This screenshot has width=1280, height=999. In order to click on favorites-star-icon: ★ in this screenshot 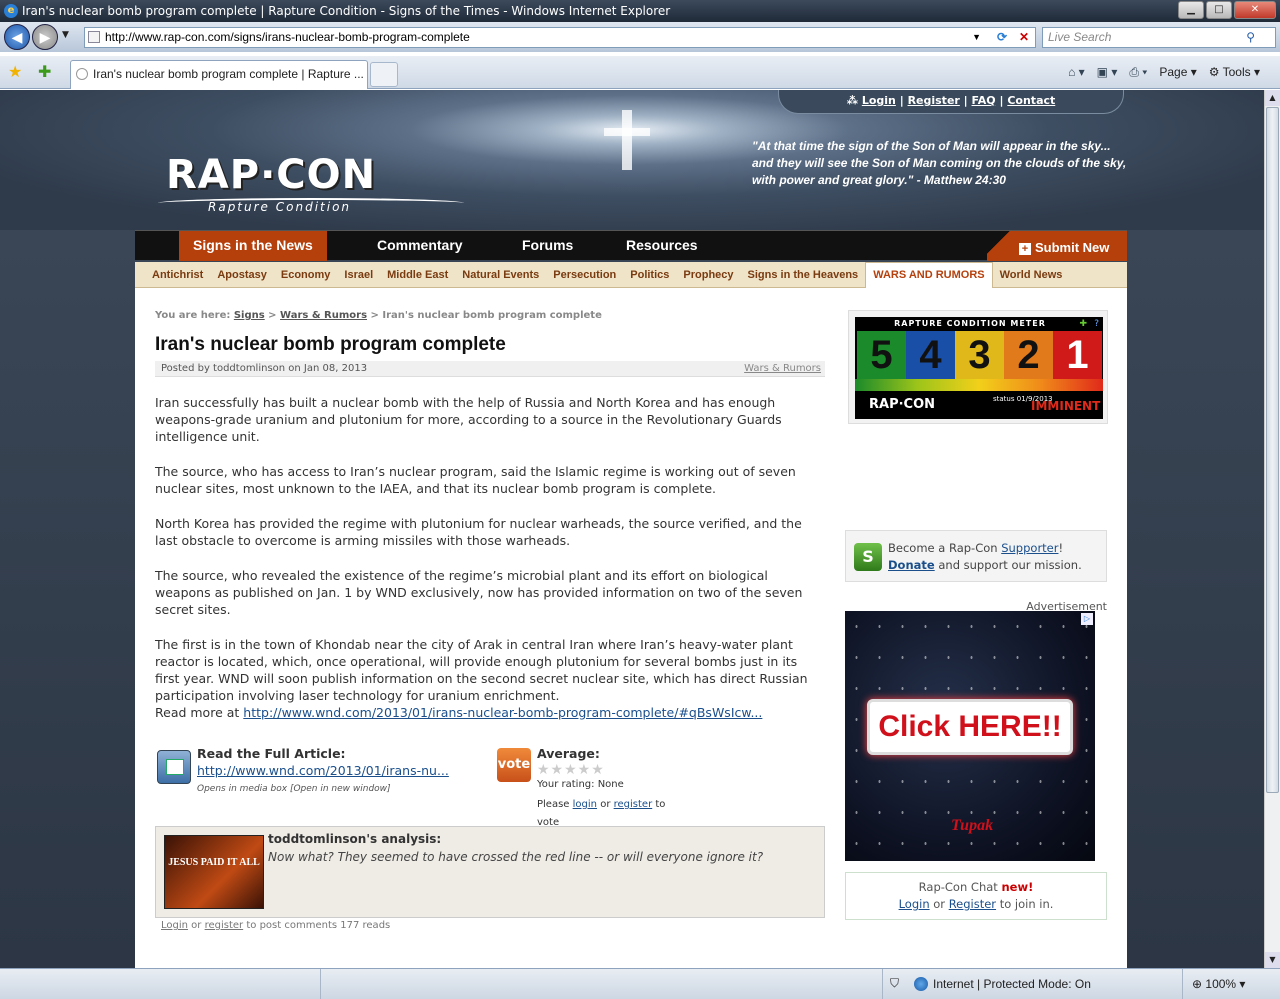, I will do `click(15, 71)`.